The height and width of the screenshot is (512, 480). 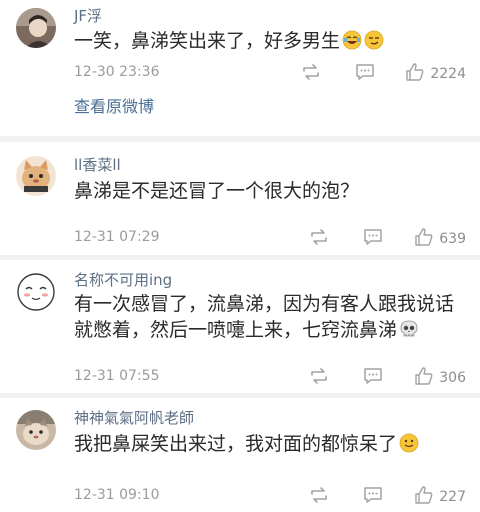 What do you see at coordinates (409, 446) in the screenshot?
I see `smile-emoji-icon` at bounding box center [409, 446].